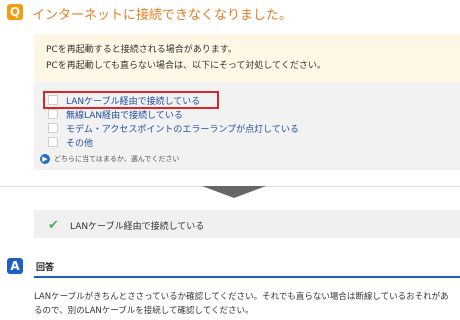 Image resolution: width=460 pixels, height=320 pixels. What do you see at coordinates (137, 227) in the screenshot?
I see `selected-result-label: LANケーブル経由で接続している` at bounding box center [137, 227].